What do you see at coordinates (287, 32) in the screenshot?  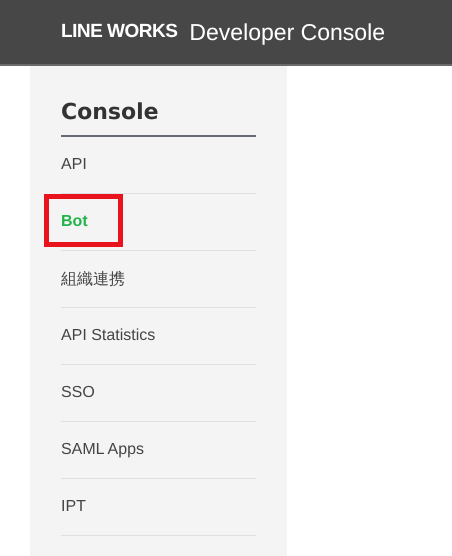 I see `header-title: Developer Console` at bounding box center [287, 32].